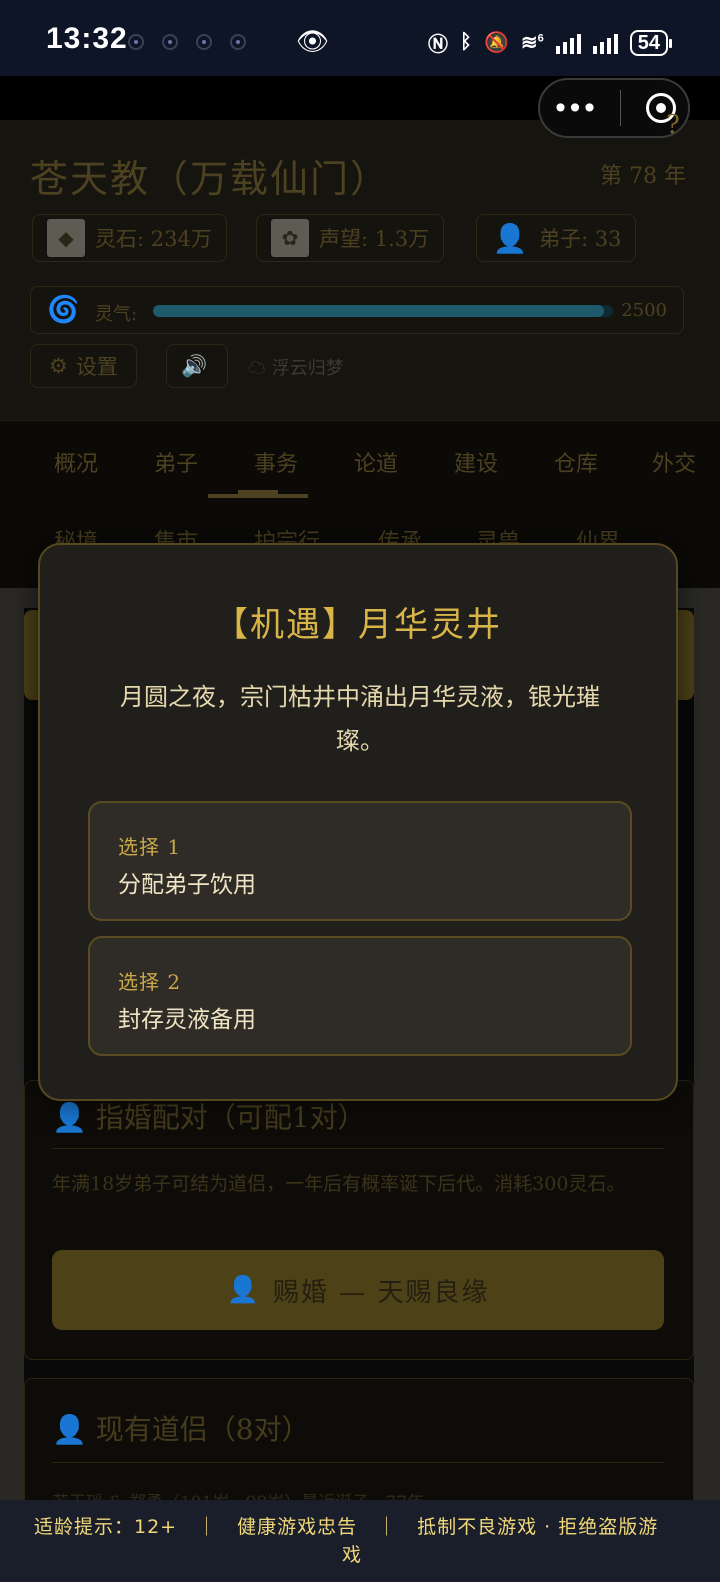 This screenshot has height=1582, width=720. What do you see at coordinates (187, 885) in the screenshot?
I see `choice-text: 分配弟子饮用` at bounding box center [187, 885].